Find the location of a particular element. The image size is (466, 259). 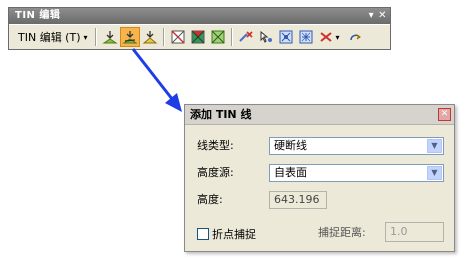

tin-add-polygon-icon is located at coordinates (149, 37).